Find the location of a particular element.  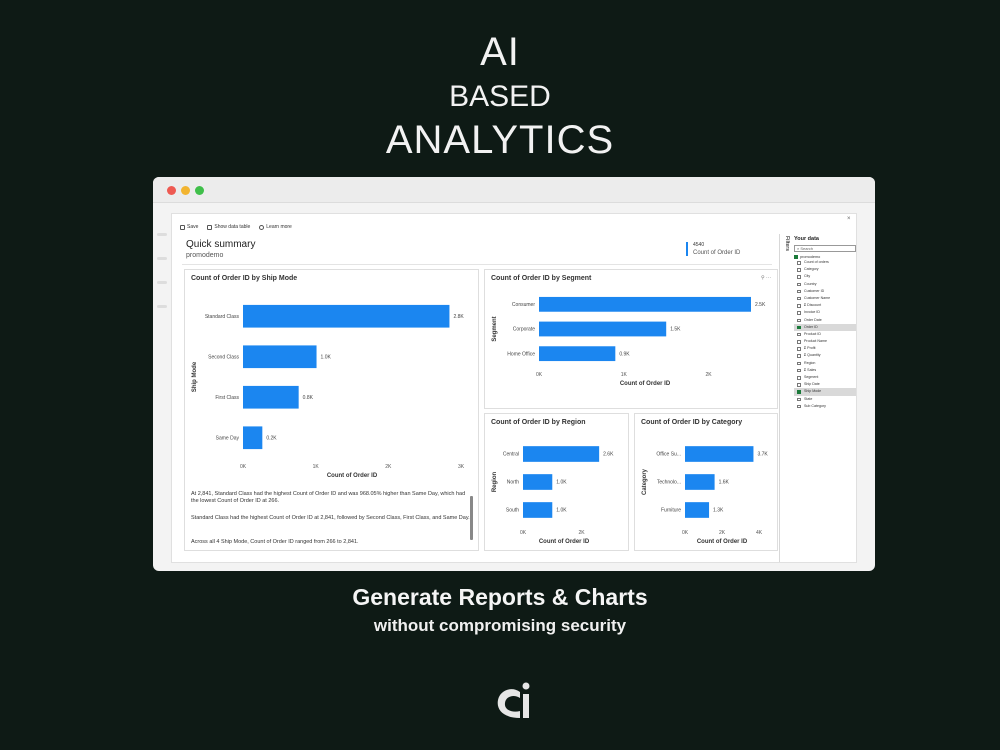

field-name: Segment is located at coordinates (811, 377).